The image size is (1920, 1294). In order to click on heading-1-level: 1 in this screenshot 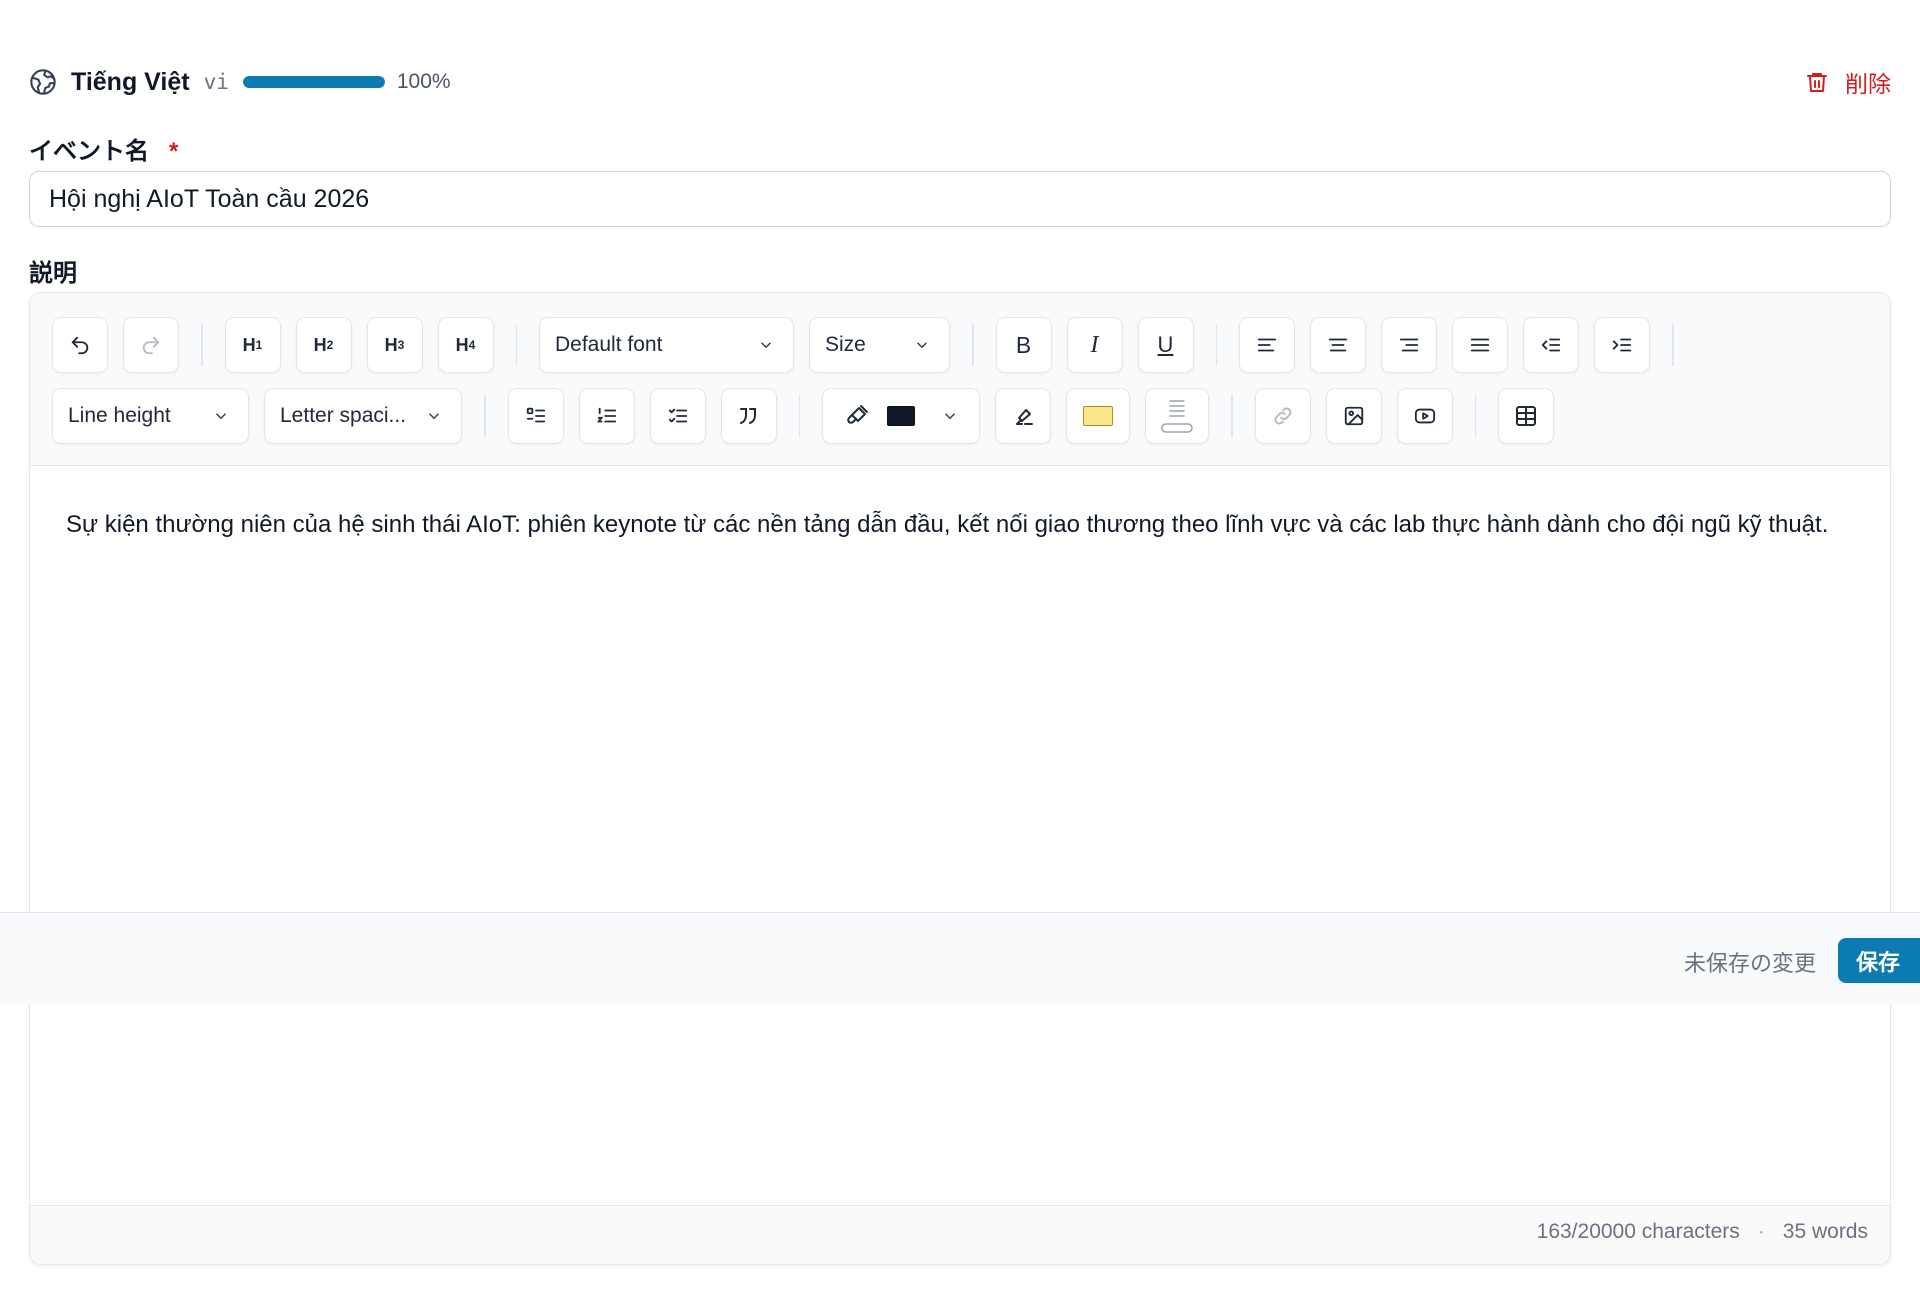, I will do `click(259, 345)`.